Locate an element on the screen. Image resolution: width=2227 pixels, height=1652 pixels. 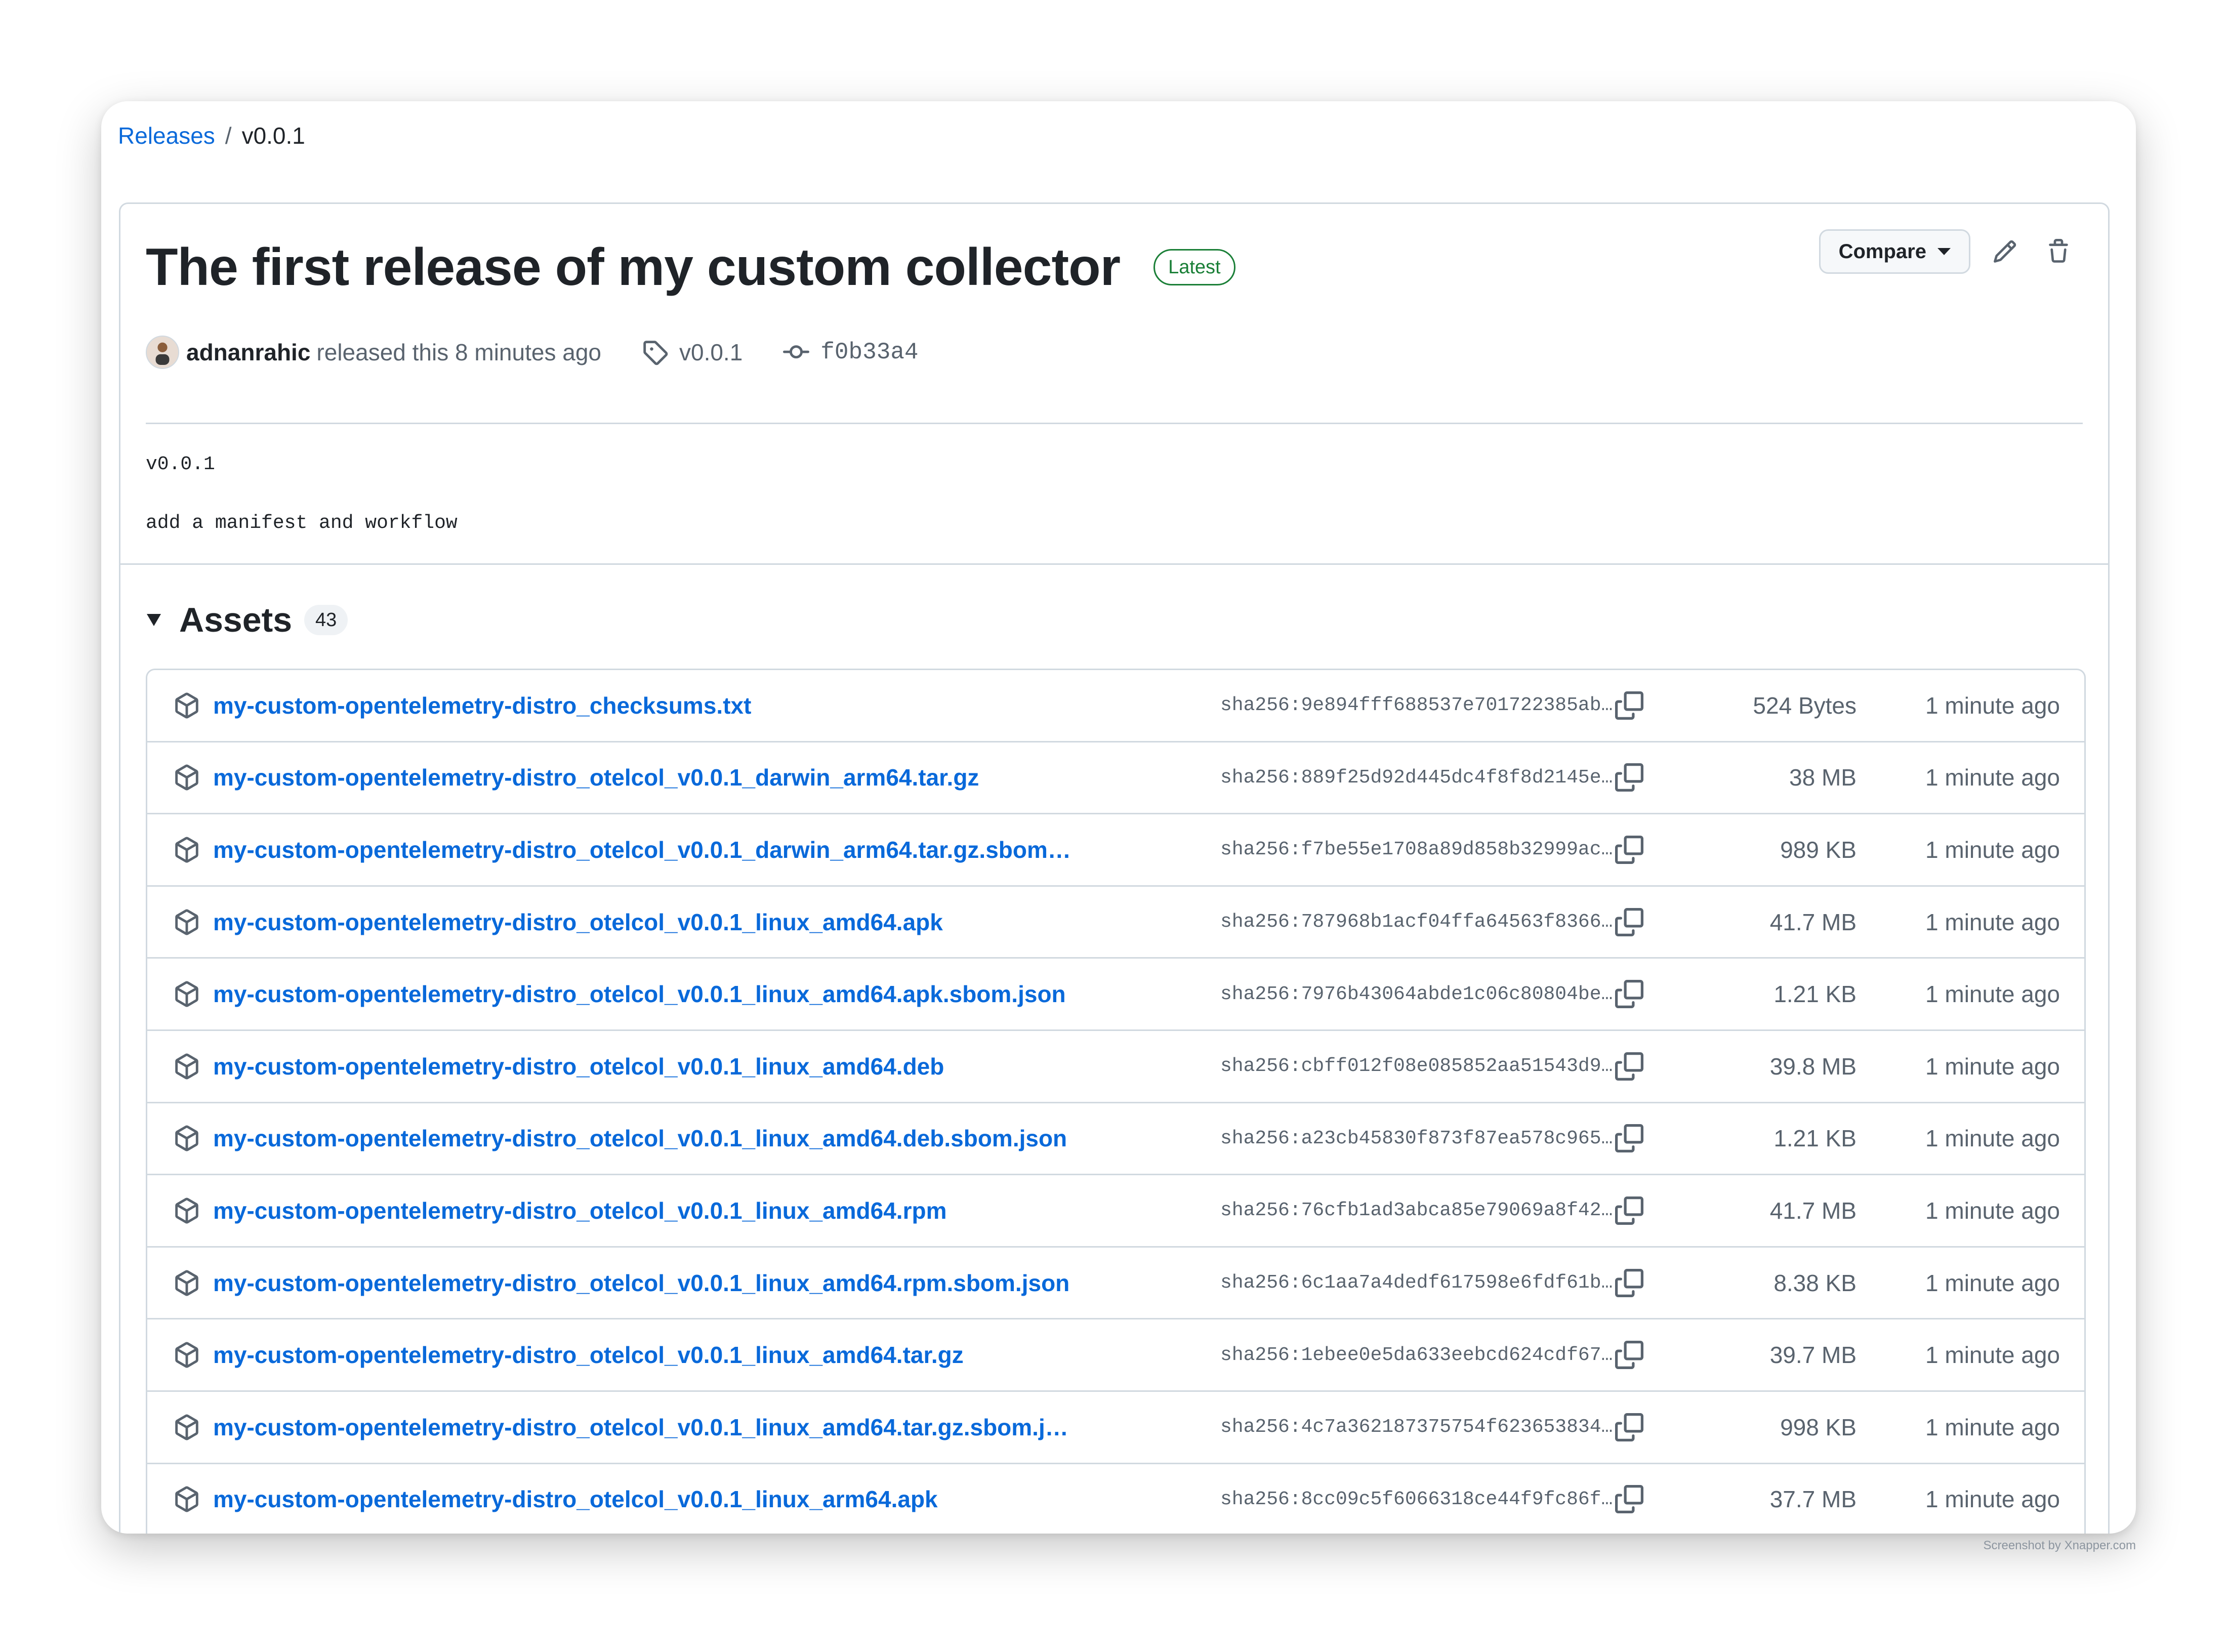
latest-badge: Latest is located at coordinates (1194, 267).